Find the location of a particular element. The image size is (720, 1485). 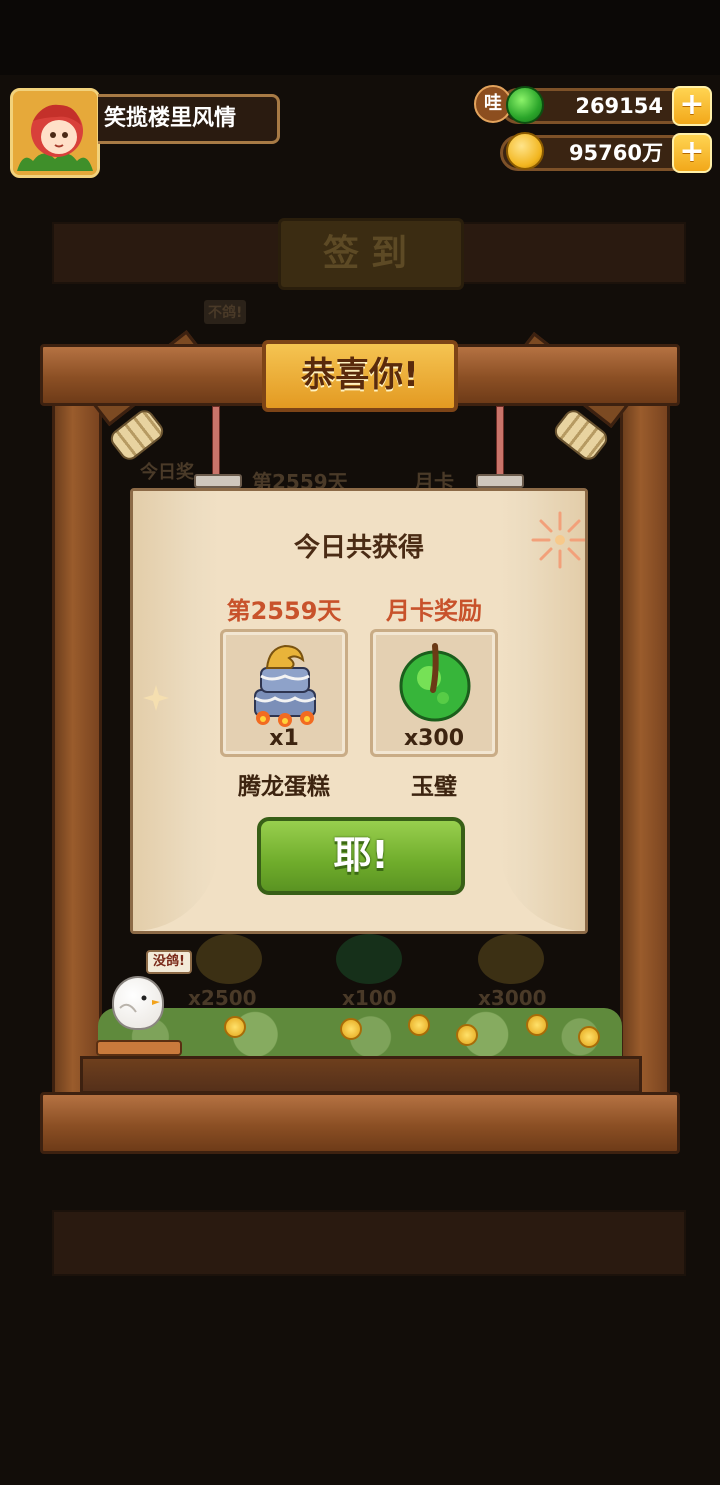

mascot-speech-bubble: 没鸽! is located at coordinates (169, 962).